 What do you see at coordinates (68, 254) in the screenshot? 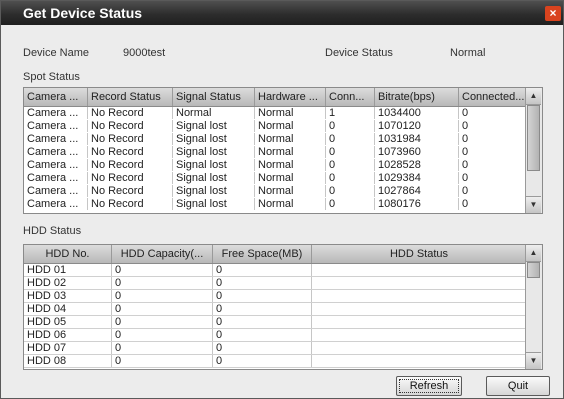
I see `hdd-no-column-header: HDD No.` at bounding box center [68, 254].